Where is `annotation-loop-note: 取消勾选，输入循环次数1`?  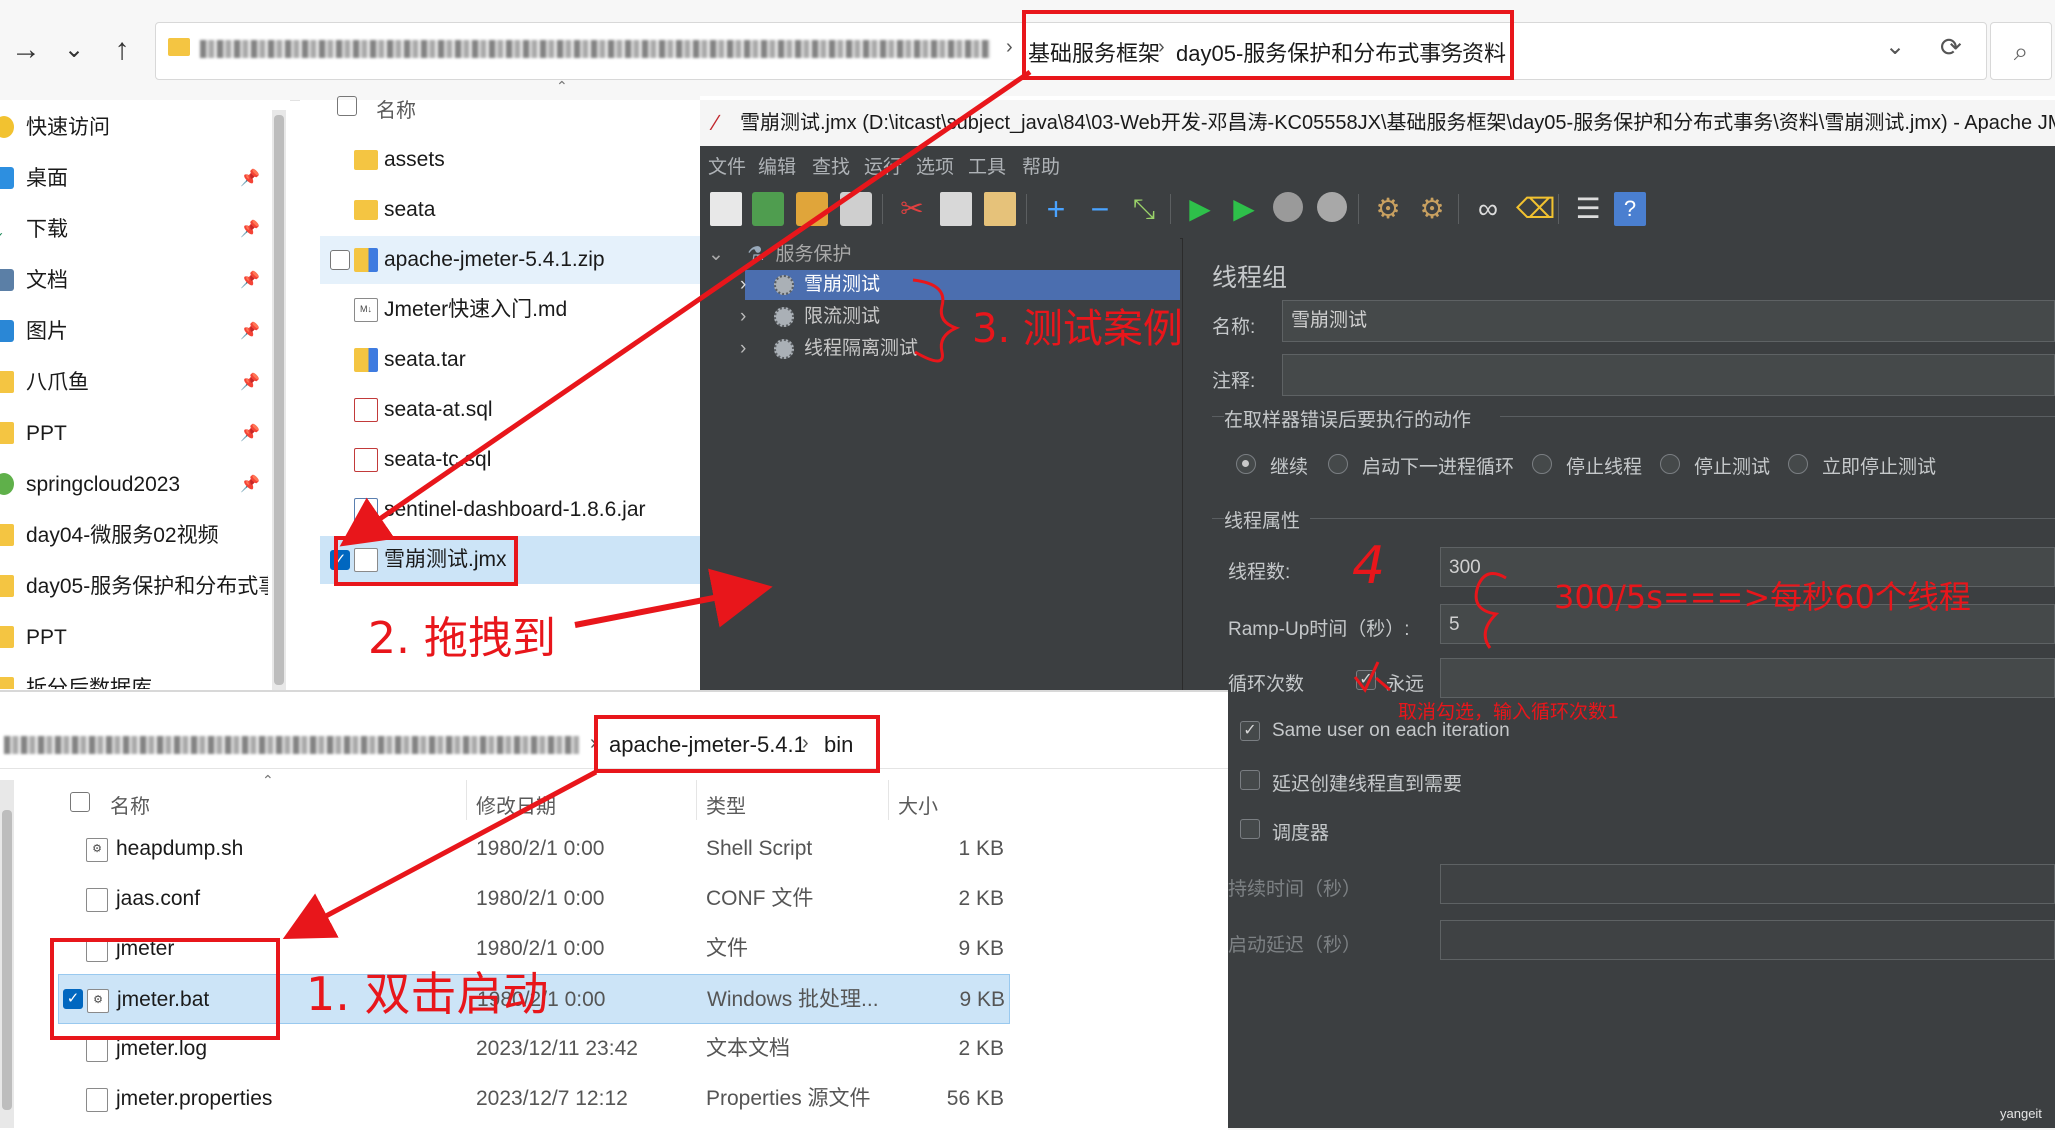
annotation-loop-note: 取消勾选，输入循环次数1 is located at coordinates (1509, 712).